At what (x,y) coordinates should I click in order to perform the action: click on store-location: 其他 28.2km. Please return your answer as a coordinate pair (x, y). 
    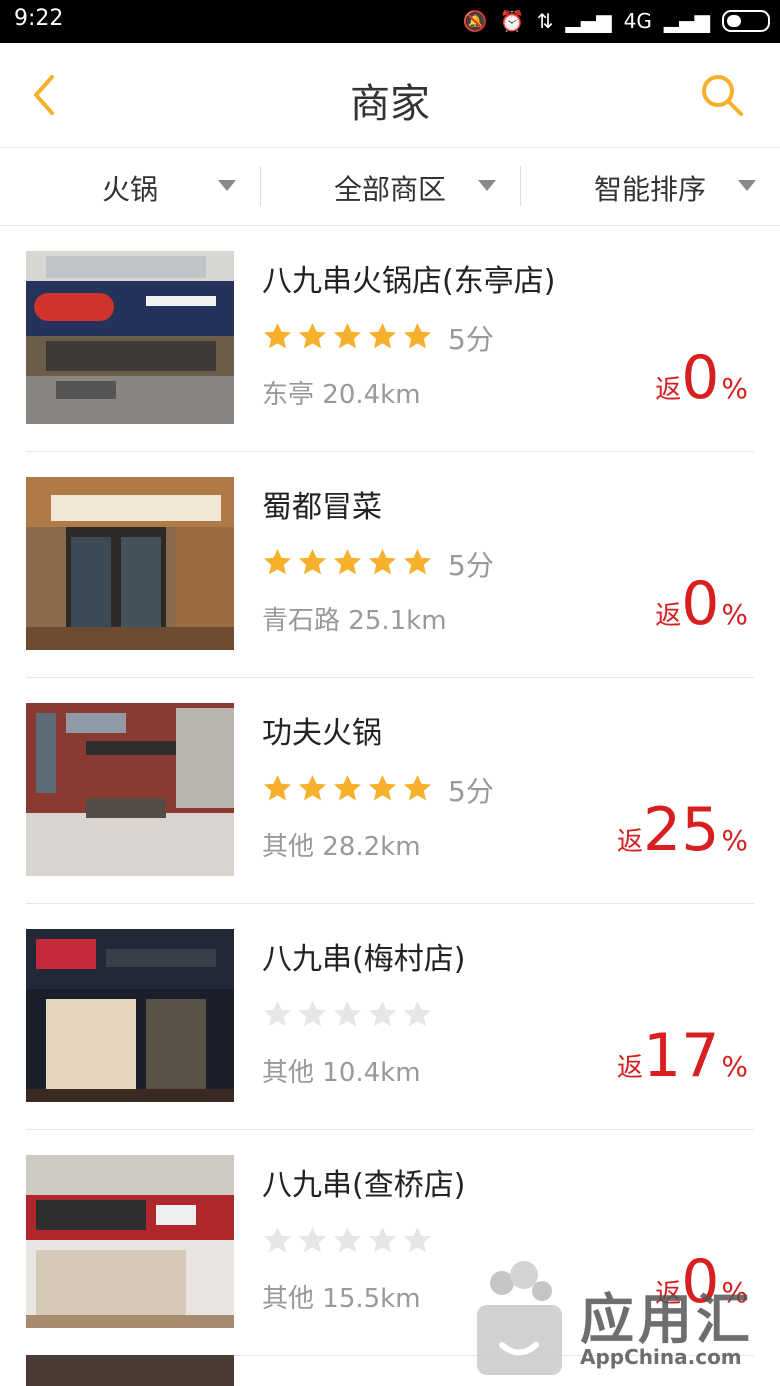
    Looking at the image, I should click on (341, 844).